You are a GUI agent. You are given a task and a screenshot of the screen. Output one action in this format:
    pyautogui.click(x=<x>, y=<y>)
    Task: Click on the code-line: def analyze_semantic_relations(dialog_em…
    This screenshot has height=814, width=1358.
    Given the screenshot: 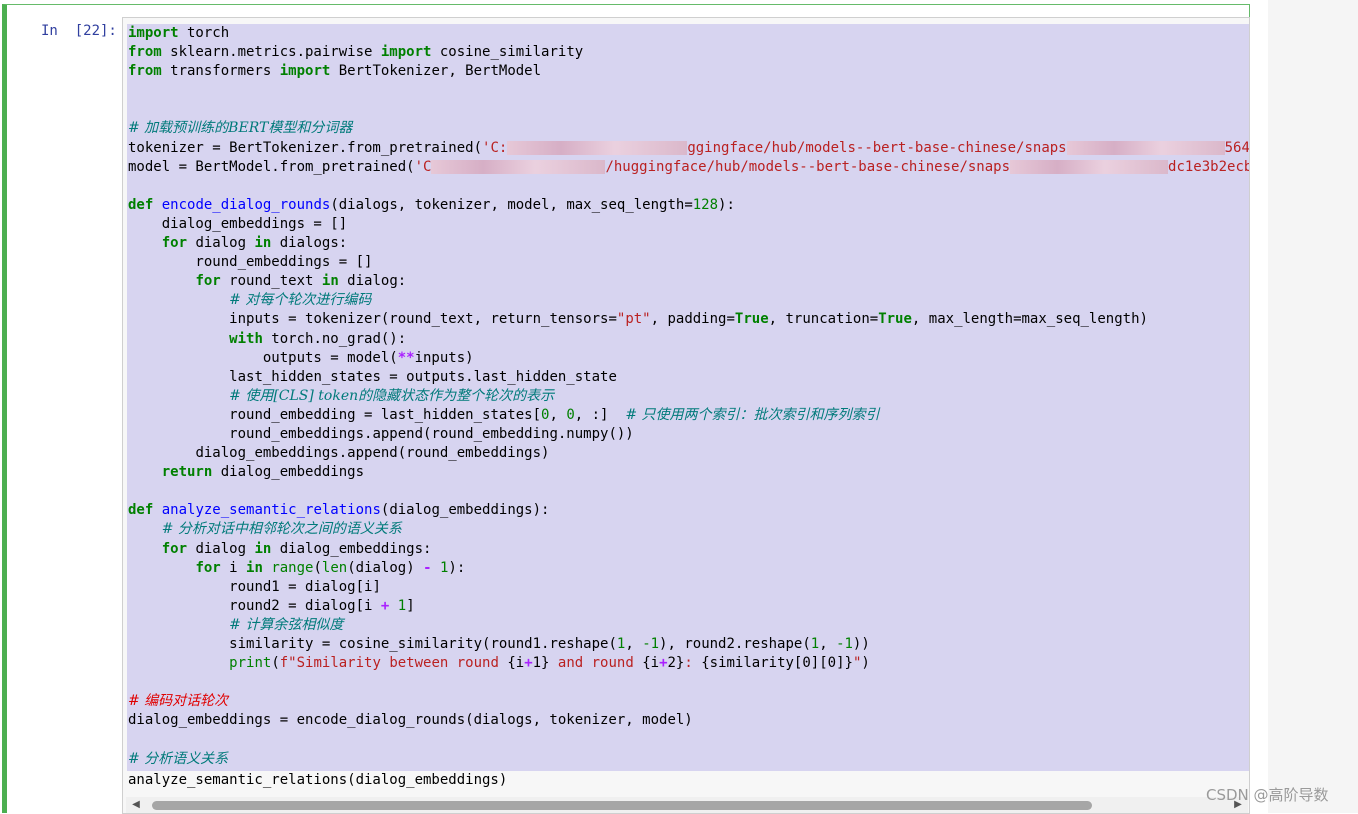 What is the action you would take?
    pyautogui.click(x=688, y=510)
    